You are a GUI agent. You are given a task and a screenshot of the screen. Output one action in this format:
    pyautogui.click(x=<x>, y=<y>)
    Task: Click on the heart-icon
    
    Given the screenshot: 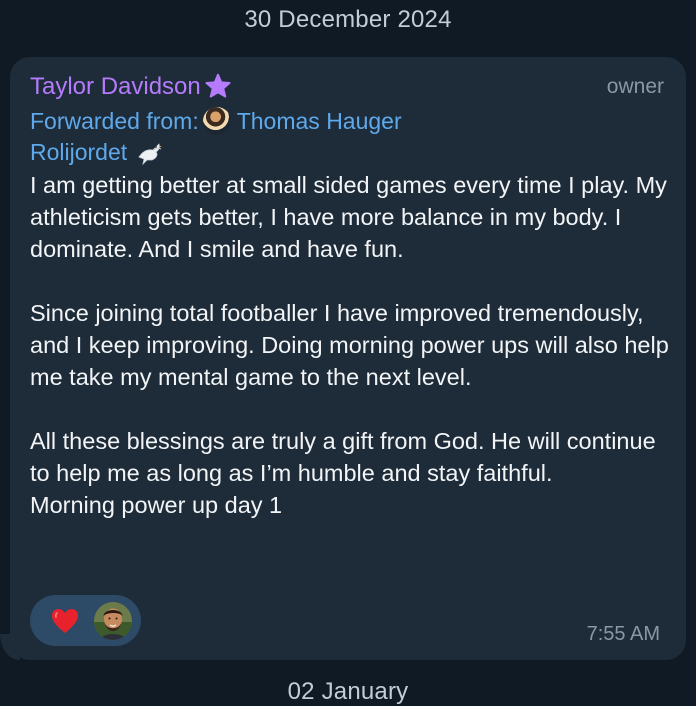 What is the action you would take?
    pyautogui.click(x=65, y=621)
    